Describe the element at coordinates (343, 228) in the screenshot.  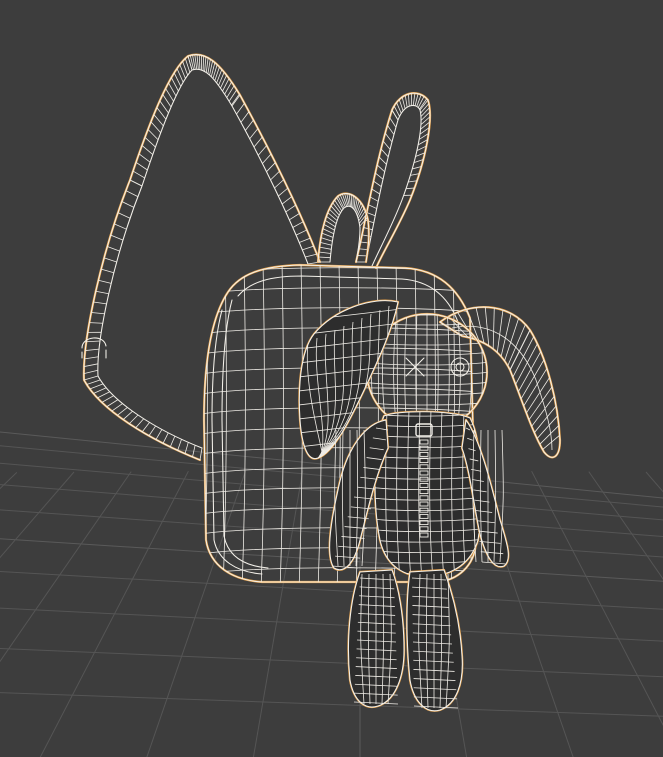
I see `top-handle` at that location.